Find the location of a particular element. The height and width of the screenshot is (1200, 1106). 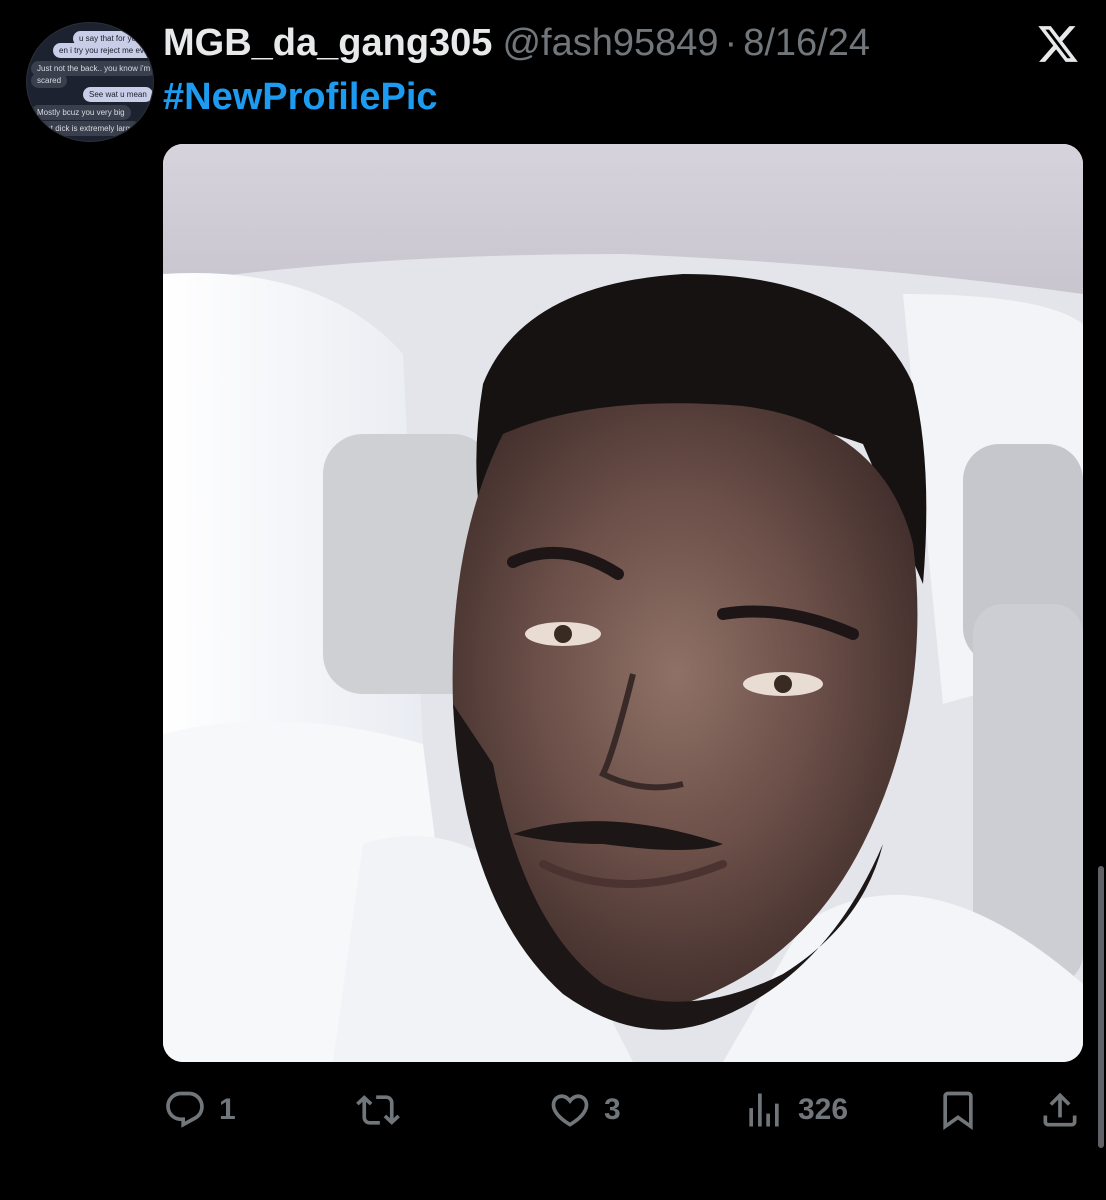

bookmark-icon is located at coordinates (958, 1111).